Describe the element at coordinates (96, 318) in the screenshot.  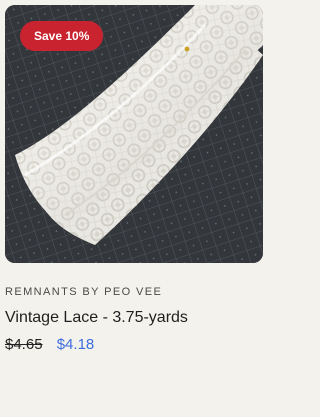
I see `product-title: Vintage Lace - 3.75-yards` at that location.